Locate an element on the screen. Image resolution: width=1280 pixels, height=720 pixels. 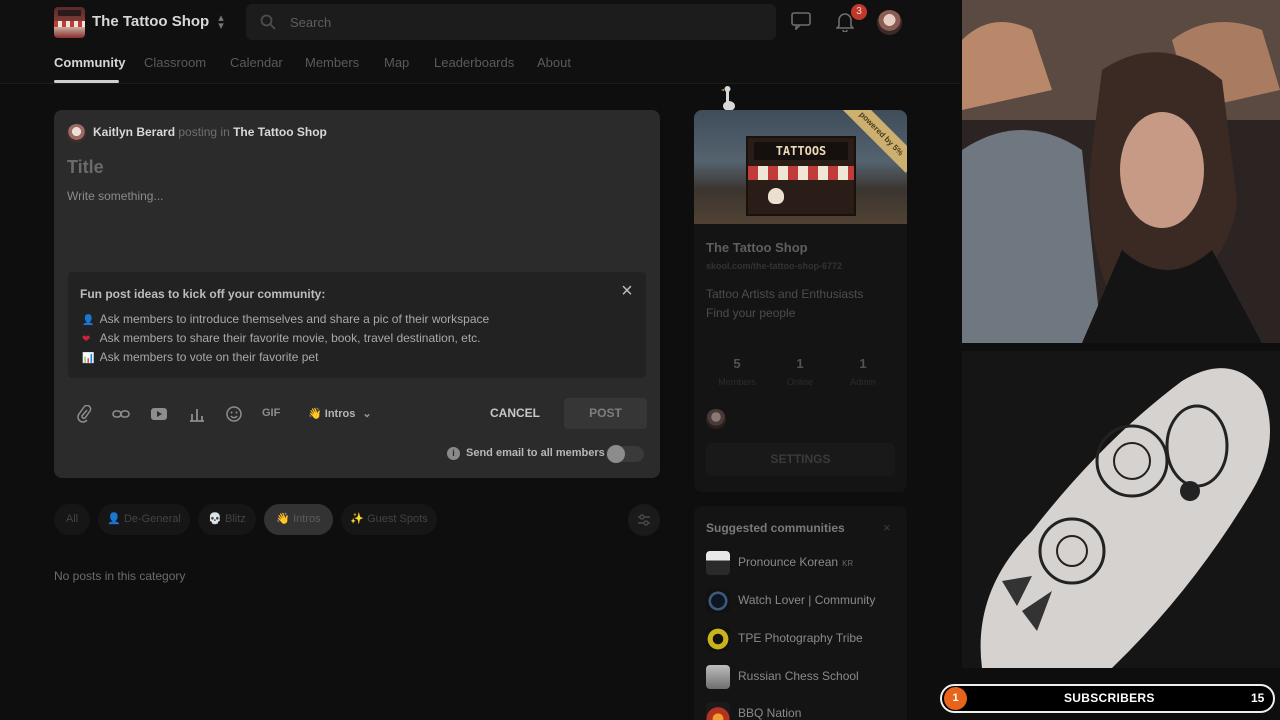
webcam-person-image is located at coordinates (1121, 171).